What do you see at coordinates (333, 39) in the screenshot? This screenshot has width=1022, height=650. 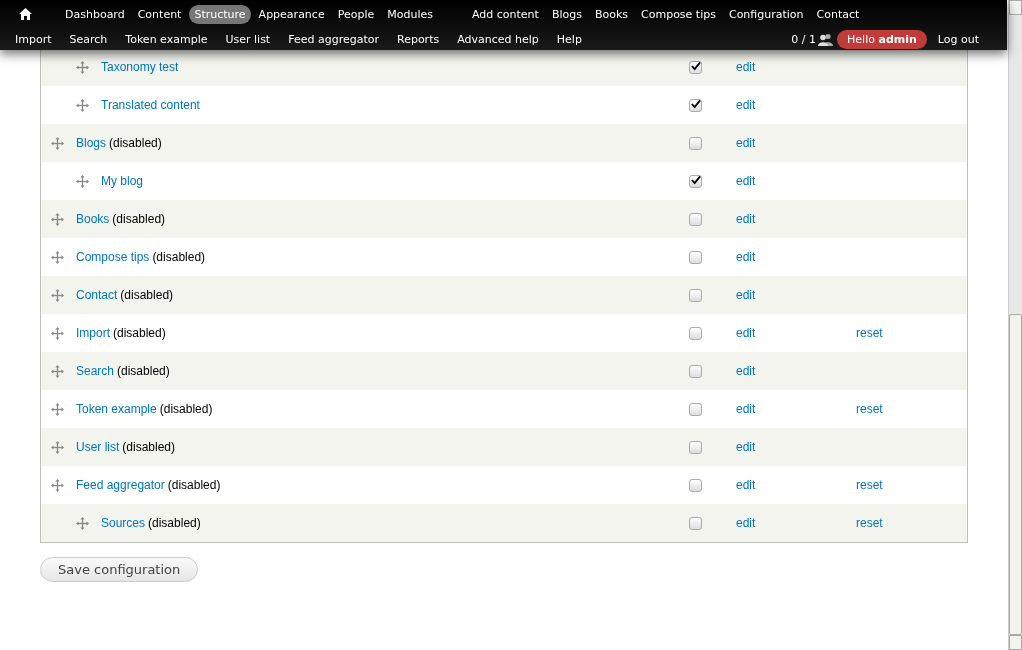 I see `shortcut-link: Feed aggregator` at bounding box center [333, 39].